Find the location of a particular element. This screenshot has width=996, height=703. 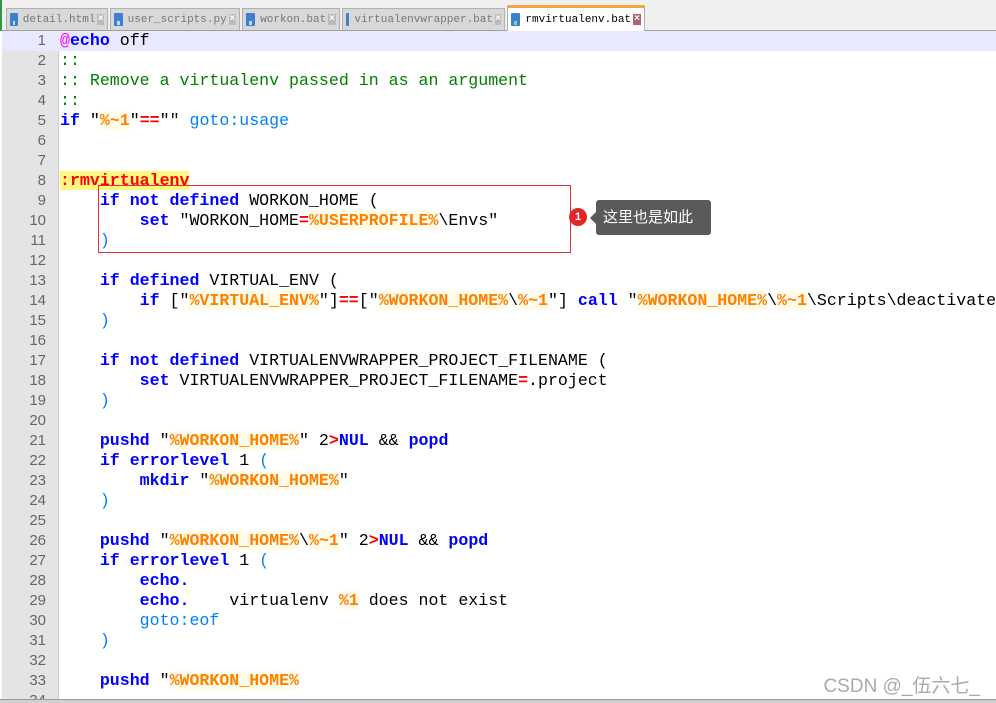

tab-rmvirtualenv-bat: rmvirtualenv.bat × is located at coordinates (576, 18).